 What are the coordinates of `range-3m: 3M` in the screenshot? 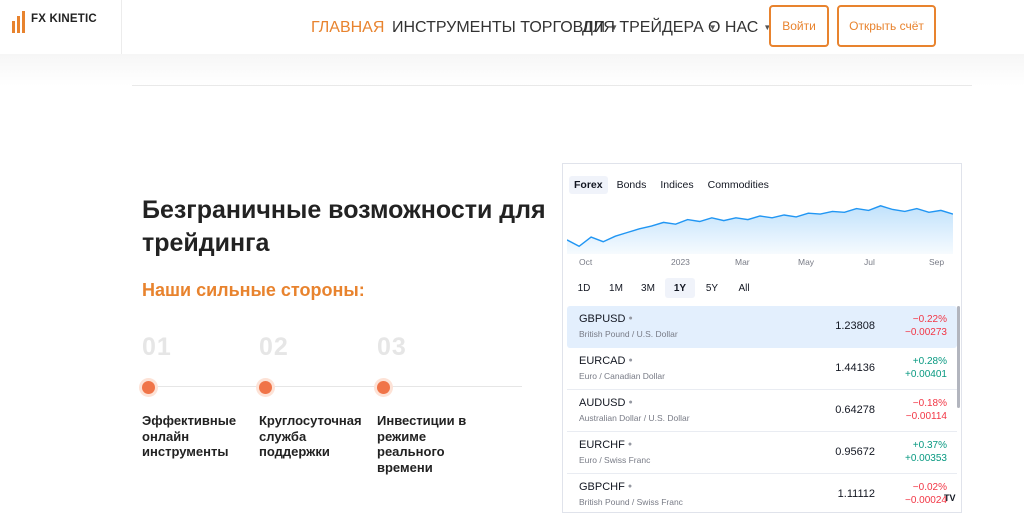 It's located at (648, 288).